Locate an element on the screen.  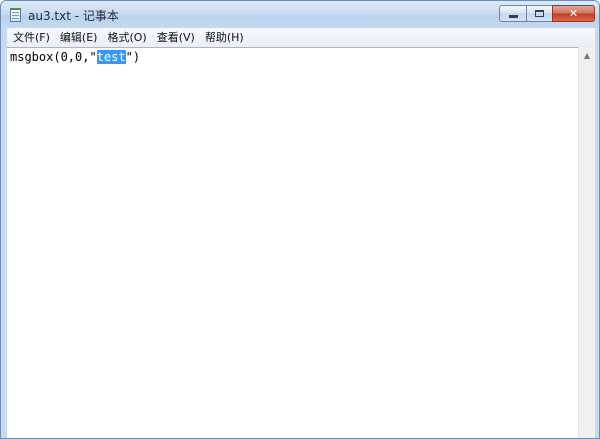
menu-edit: 编辑(E) is located at coordinates (79, 37).